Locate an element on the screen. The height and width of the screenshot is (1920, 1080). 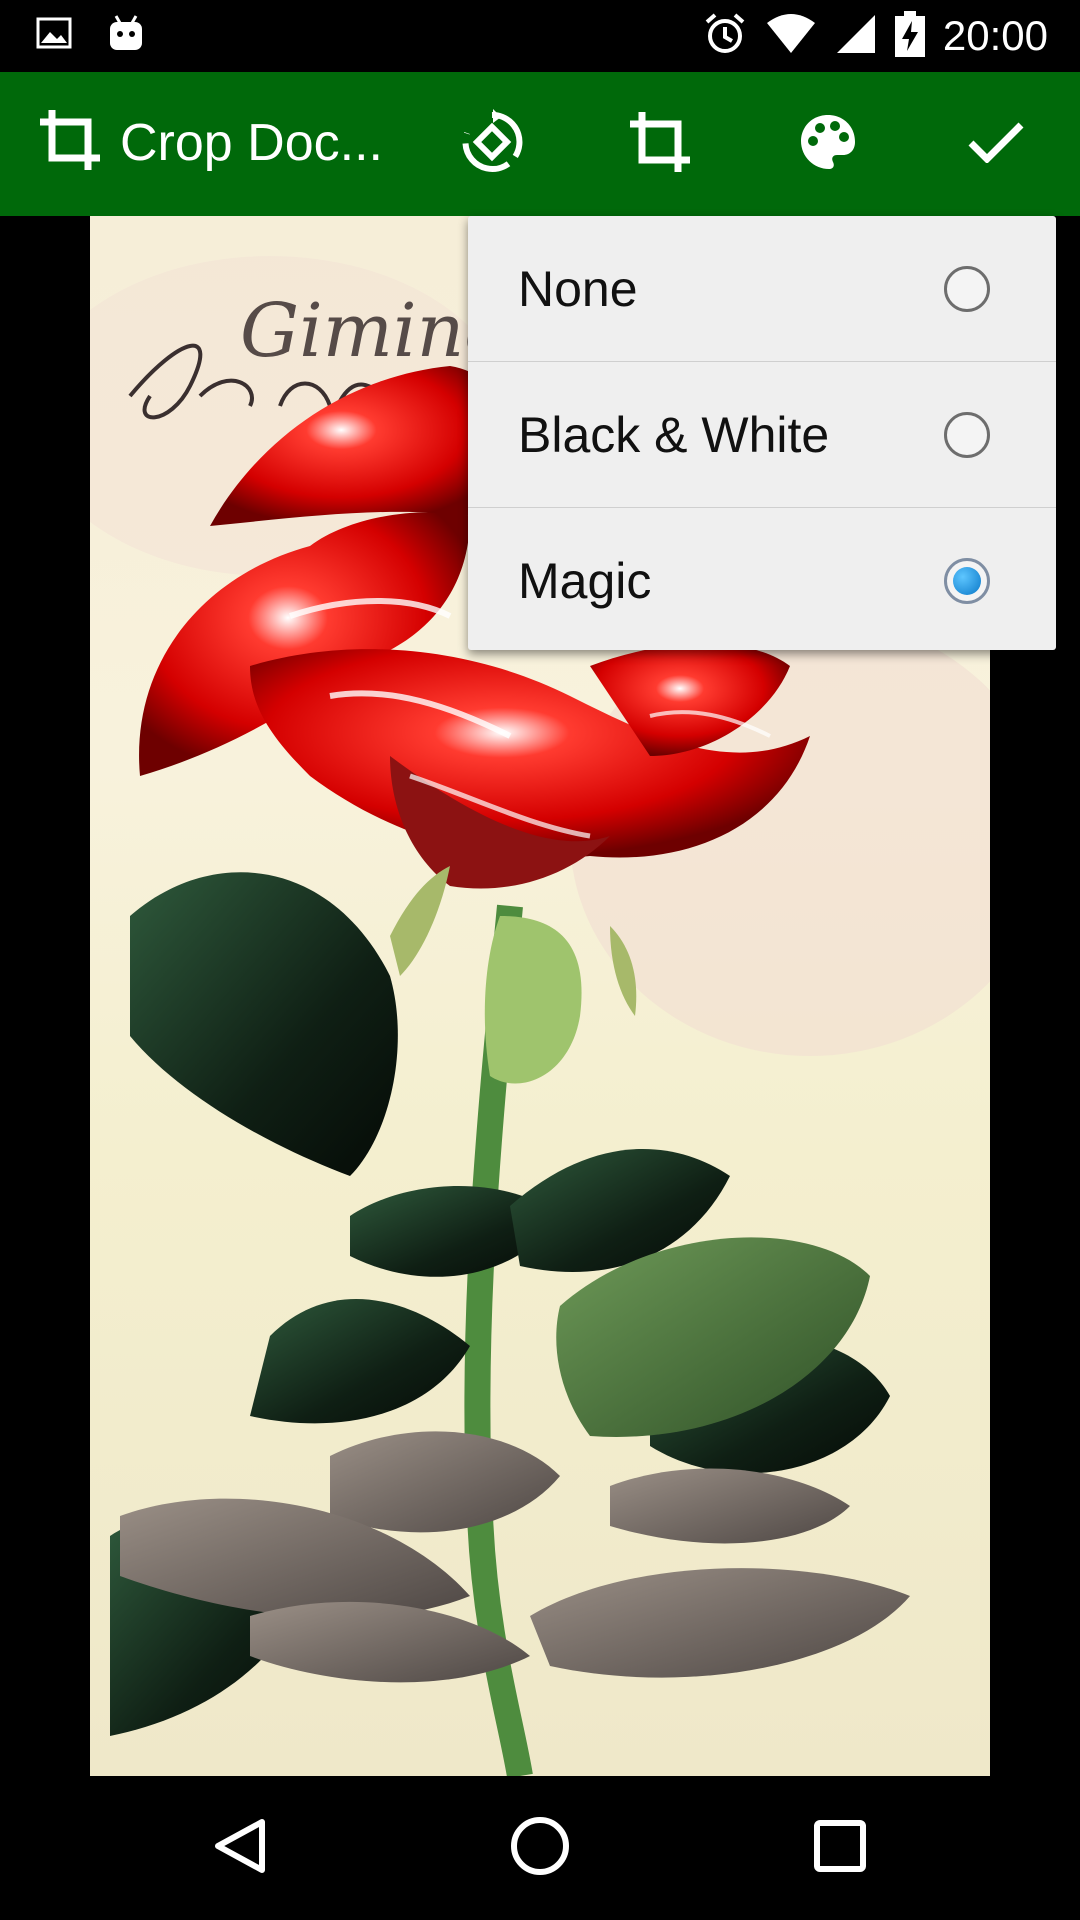
filter-menu: None Black & White Magic is located at coordinates (762, 433).